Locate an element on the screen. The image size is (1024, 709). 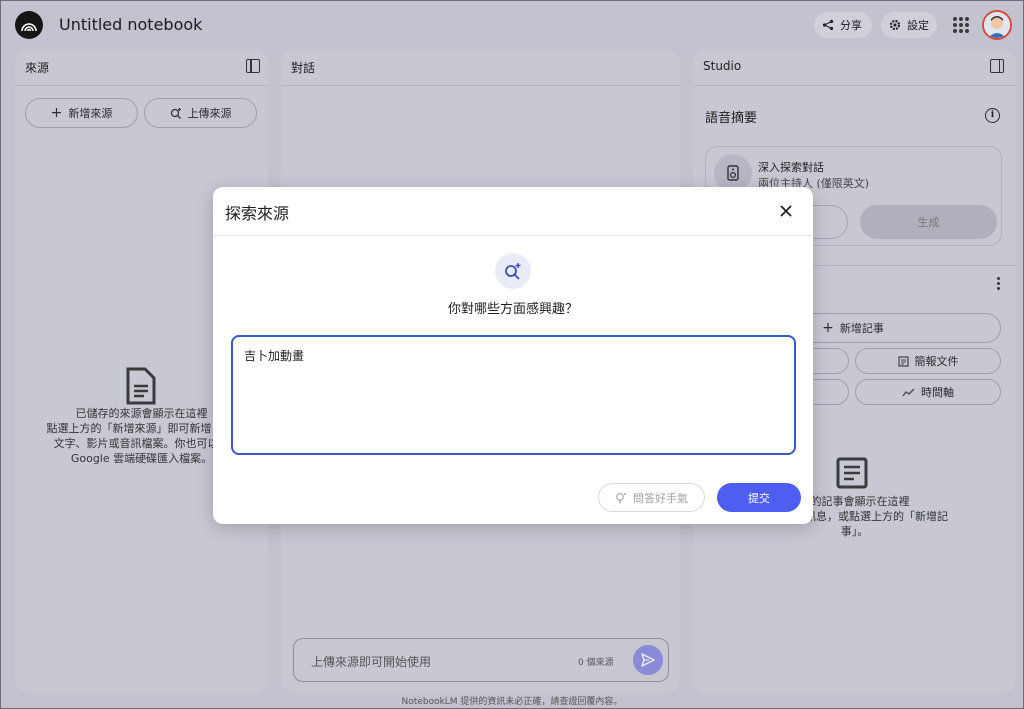
briefing-doc-label: 簡報文件 is located at coordinates (936, 361).